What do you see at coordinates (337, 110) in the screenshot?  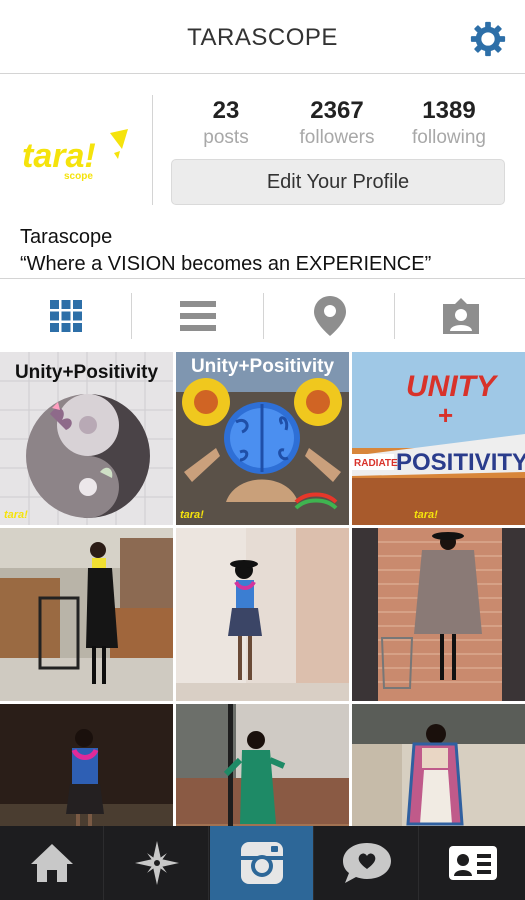 I see `followers-count: 2367` at bounding box center [337, 110].